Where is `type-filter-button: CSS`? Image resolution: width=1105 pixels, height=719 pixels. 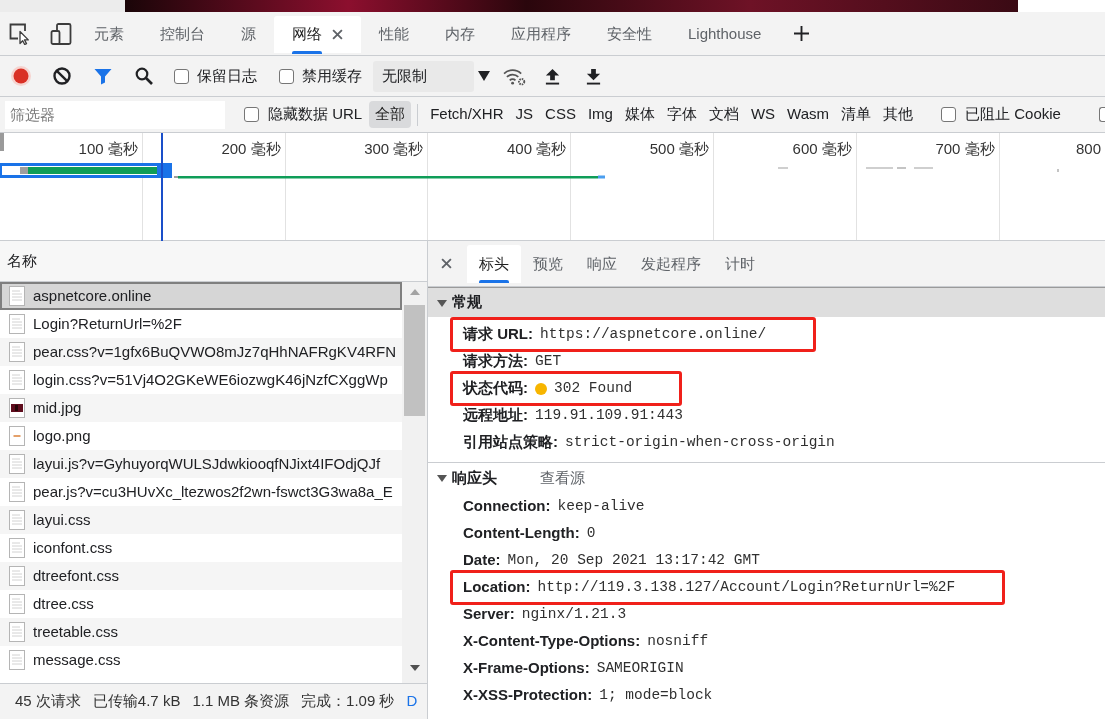 type-filter-button: CSS is located at coordinates (560, 114).